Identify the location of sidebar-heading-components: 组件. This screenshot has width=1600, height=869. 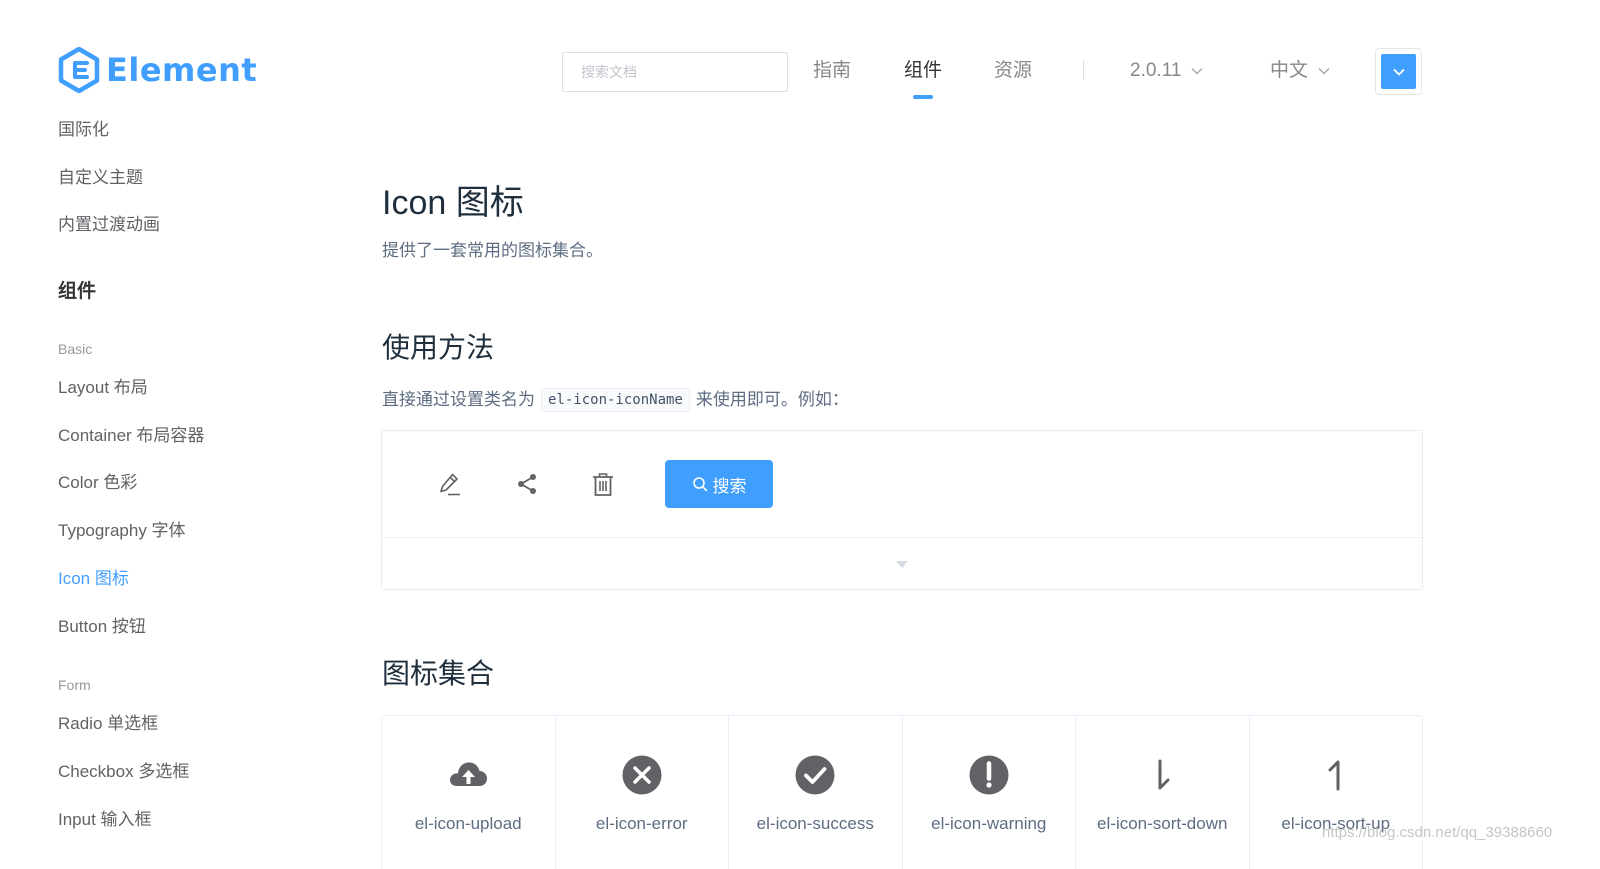
(77, 291).